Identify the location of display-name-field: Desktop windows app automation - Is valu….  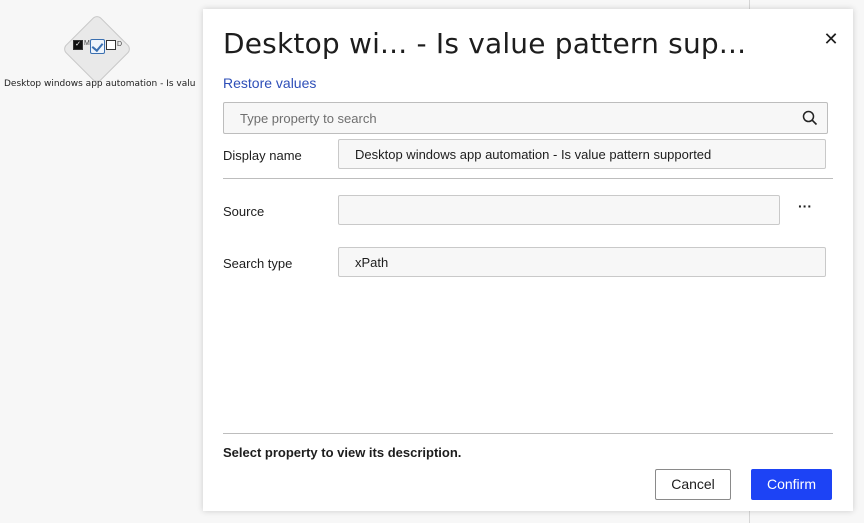
(582, 154).